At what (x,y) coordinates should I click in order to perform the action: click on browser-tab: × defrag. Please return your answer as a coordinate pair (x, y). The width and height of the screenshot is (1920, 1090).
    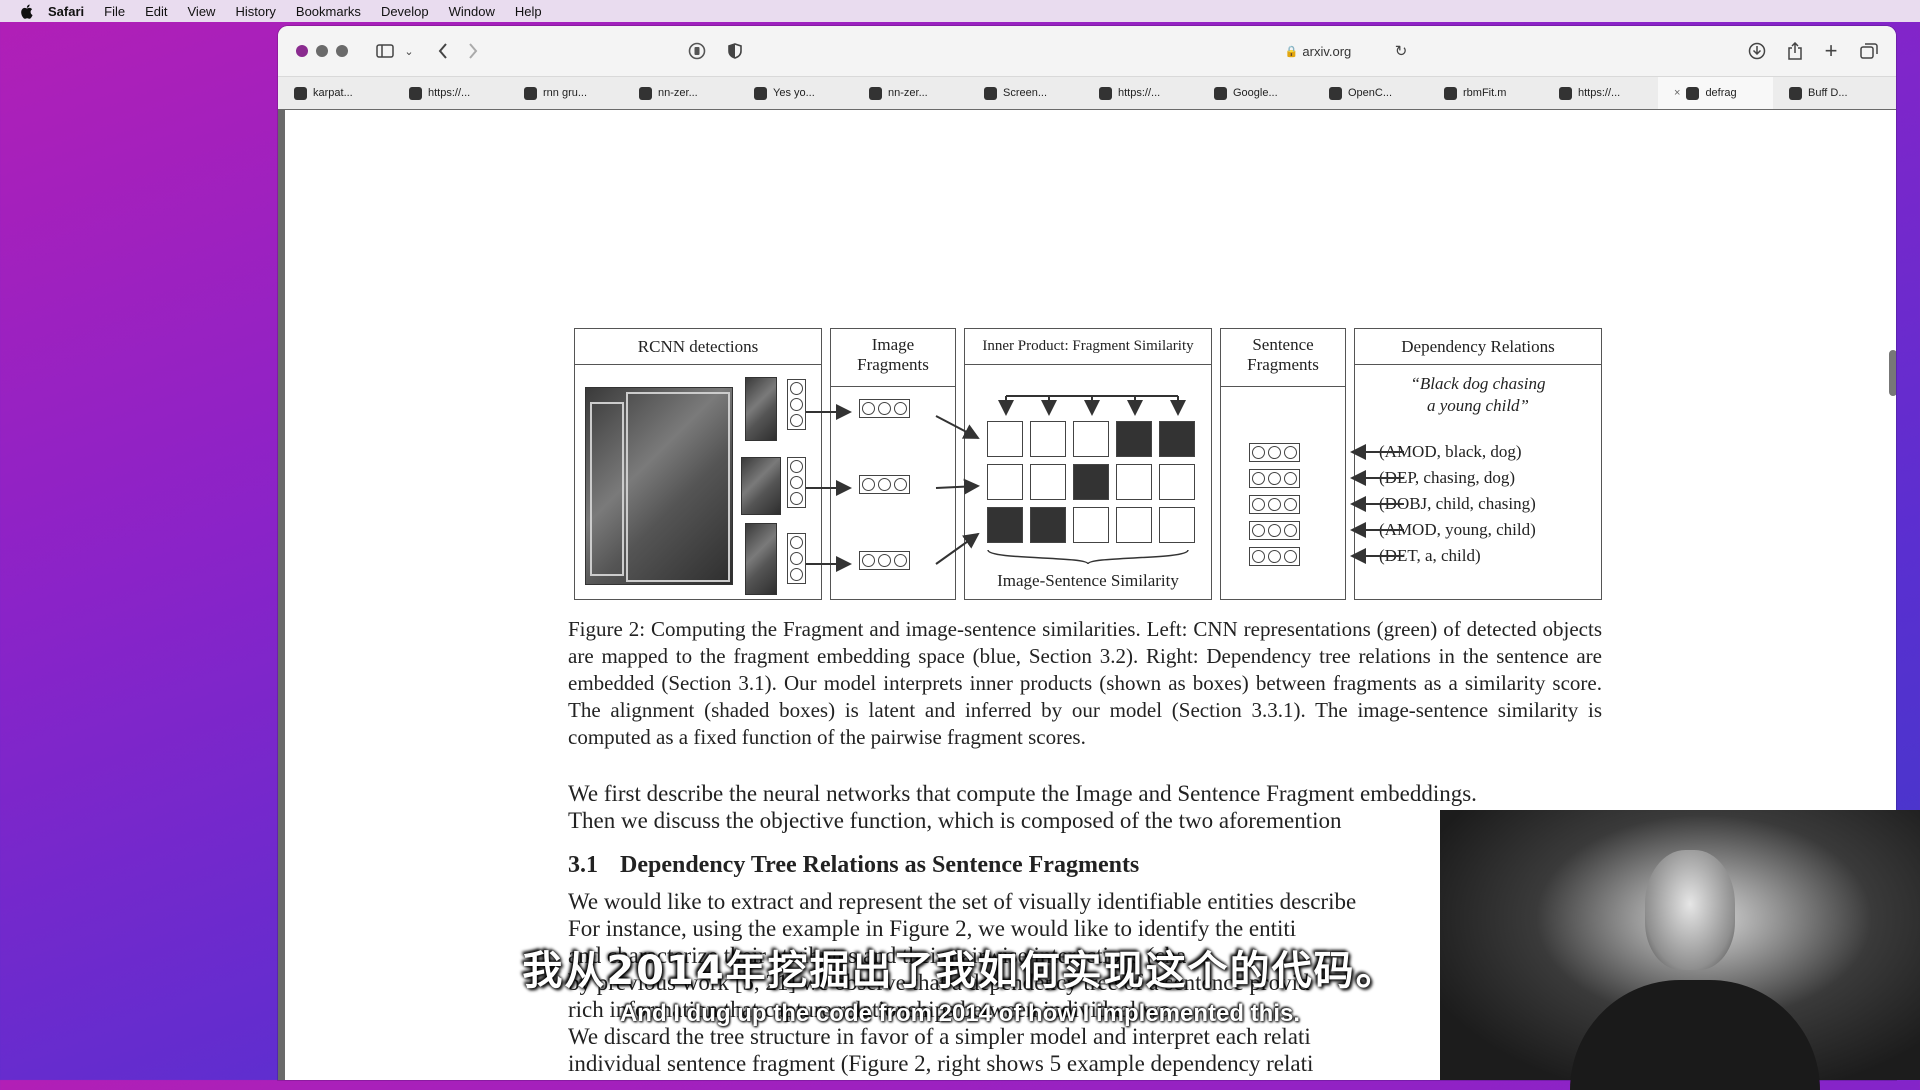
    Looking at the image, I should click on (1715, 93).